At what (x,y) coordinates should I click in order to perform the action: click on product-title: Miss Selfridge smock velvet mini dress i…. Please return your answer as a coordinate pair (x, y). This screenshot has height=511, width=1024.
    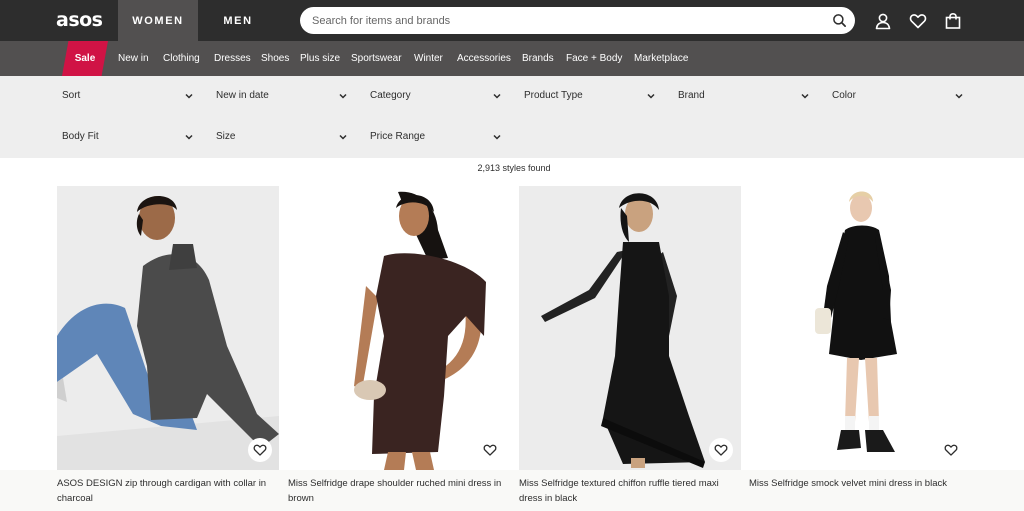
    Looking at the image, I should click on (860, 483).